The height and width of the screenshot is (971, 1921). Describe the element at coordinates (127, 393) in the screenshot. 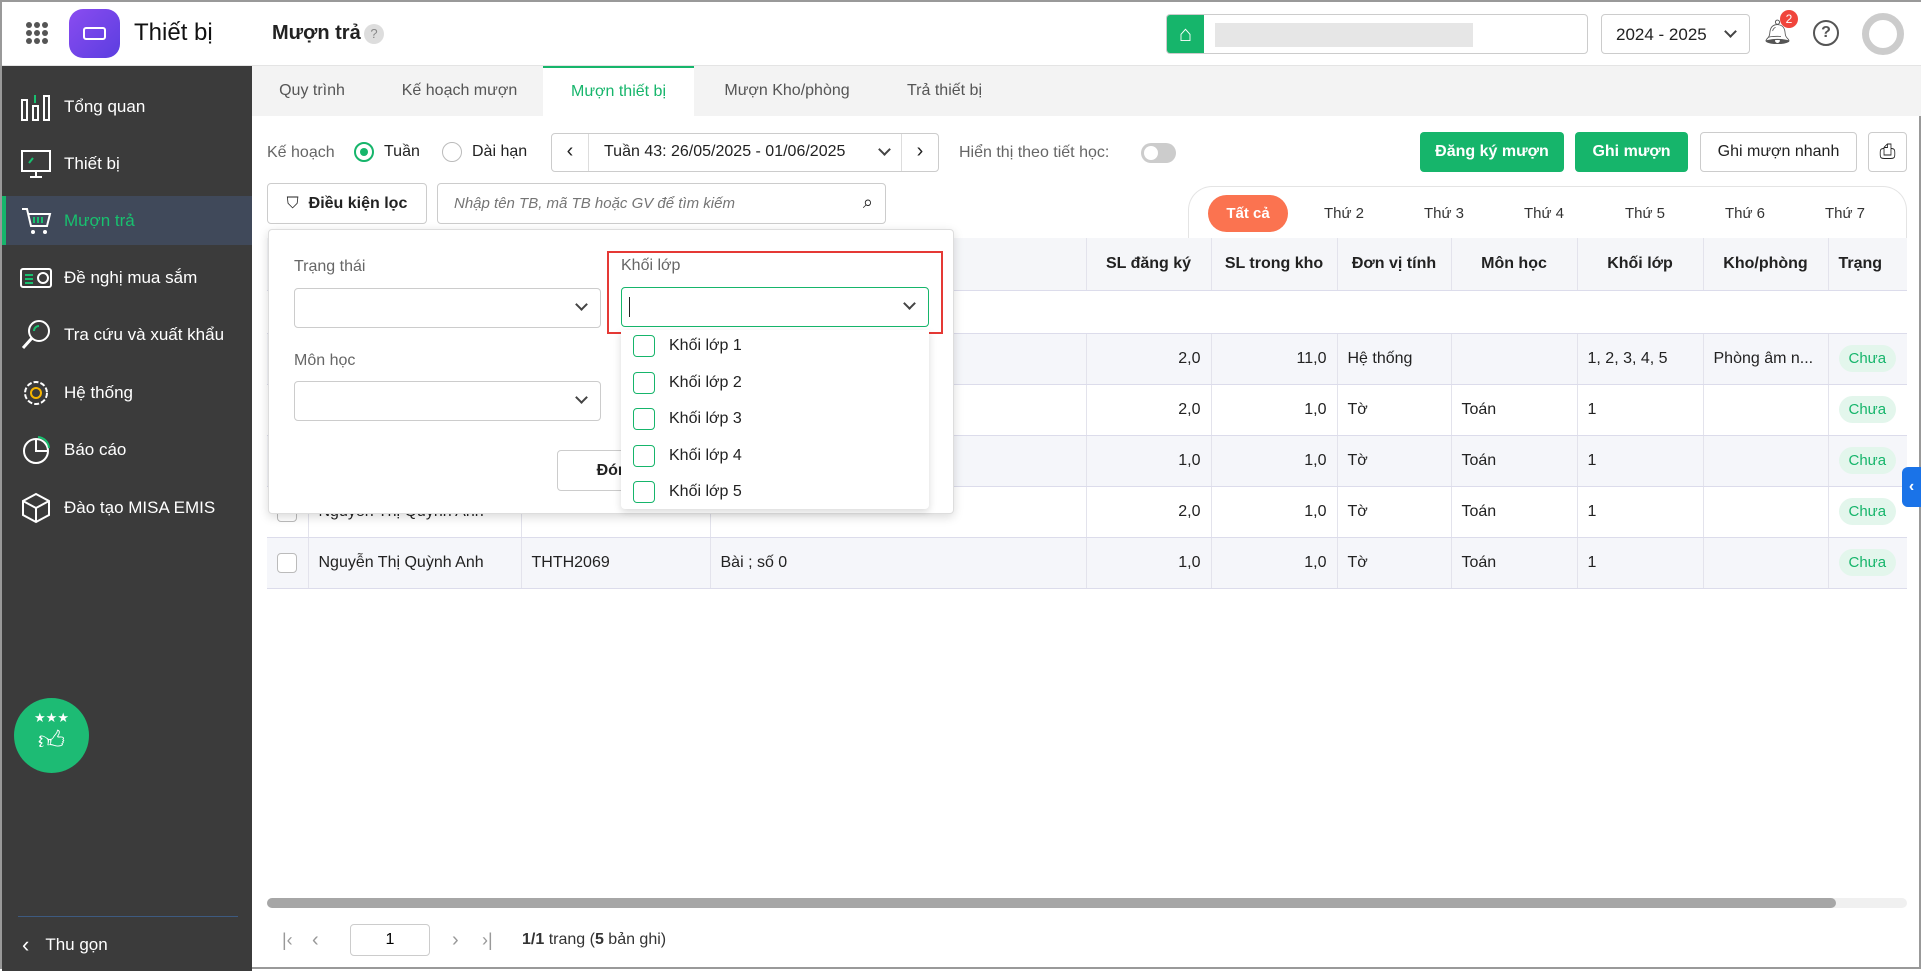

I see `sidebar-item-system: Hệ thống` at that location.